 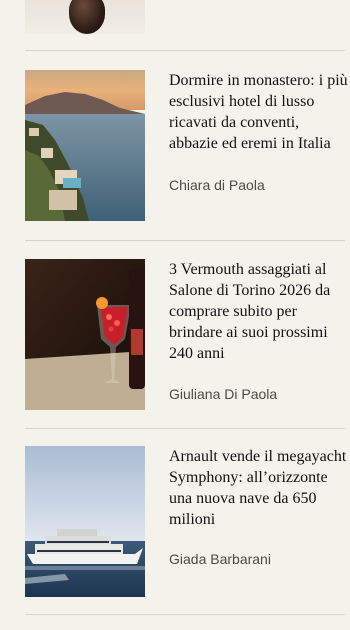 I want to click on article-thumbnail-vermouth-glass, so click(x=85, y=334).